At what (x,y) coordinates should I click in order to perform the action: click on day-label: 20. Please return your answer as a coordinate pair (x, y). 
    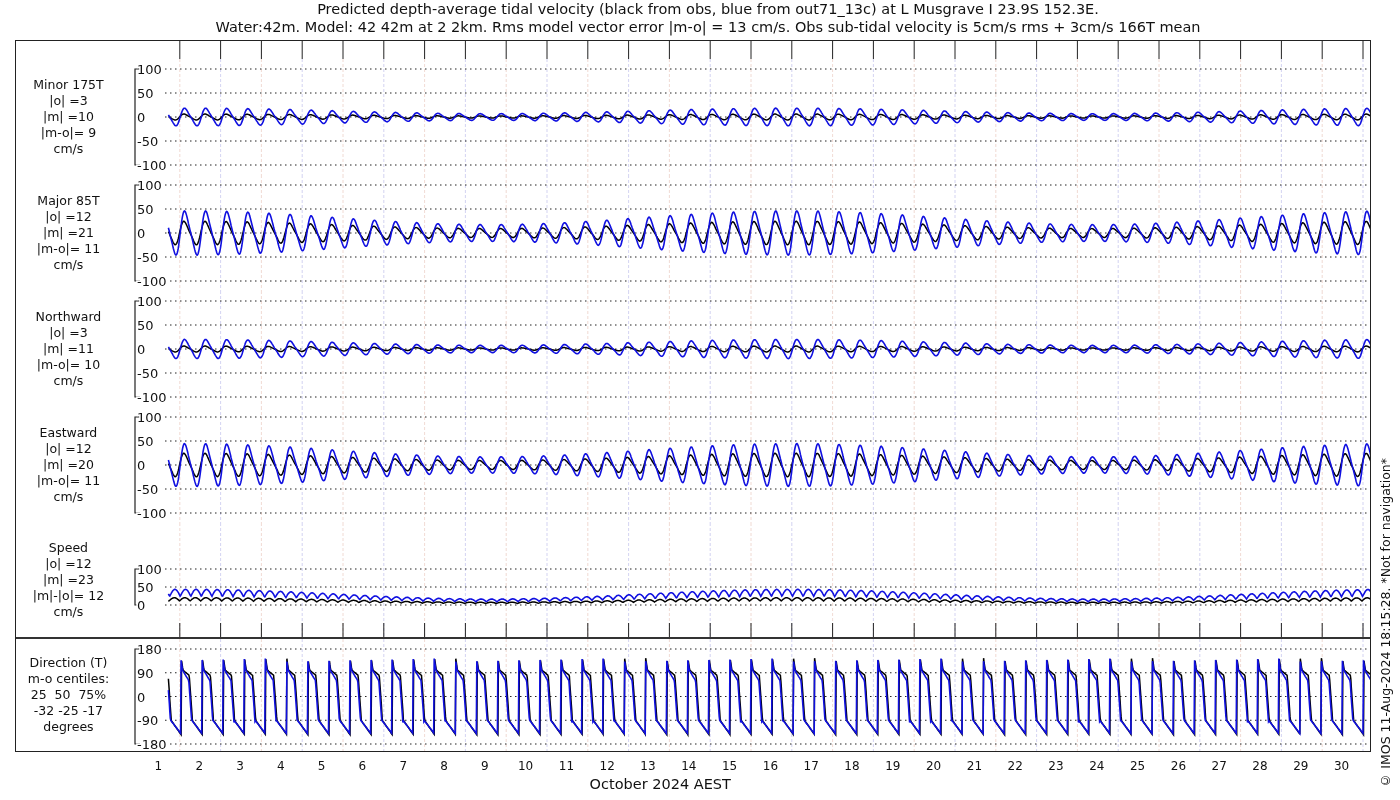
    Looking at the image, I should click on (933, 766).